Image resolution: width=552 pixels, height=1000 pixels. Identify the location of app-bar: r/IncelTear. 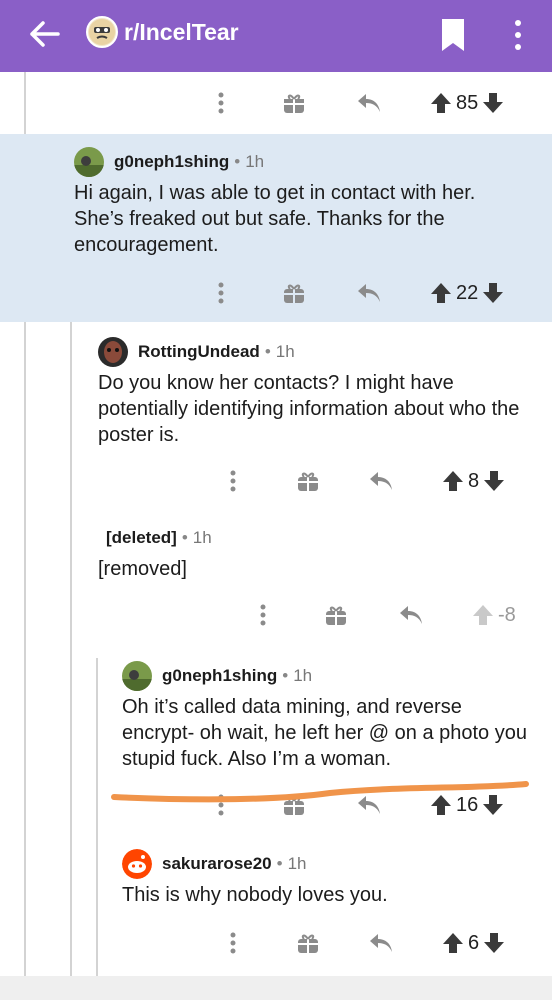
(276, 36).